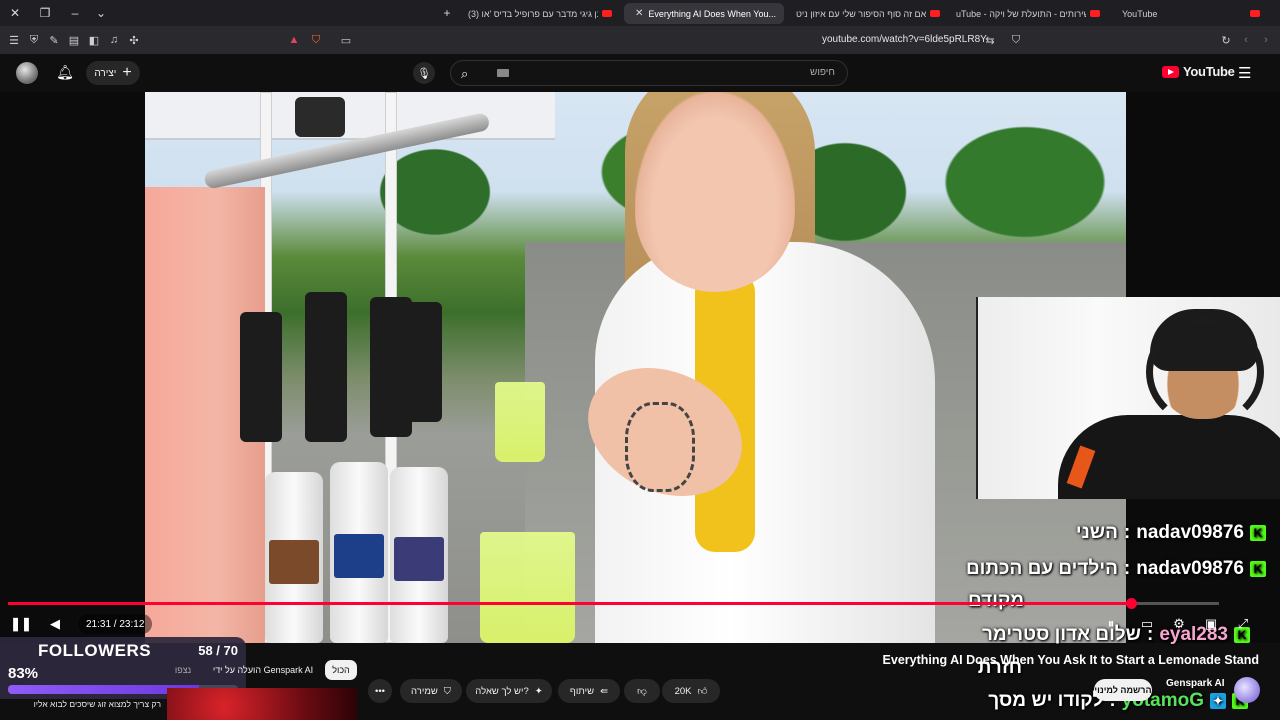 This screenshot has height=720, width=1280. What do you see at coordinates (1243, 624) in the screenshot?
I see `fullscreen-icon: ⤢` at bounding box center [1243, 624].